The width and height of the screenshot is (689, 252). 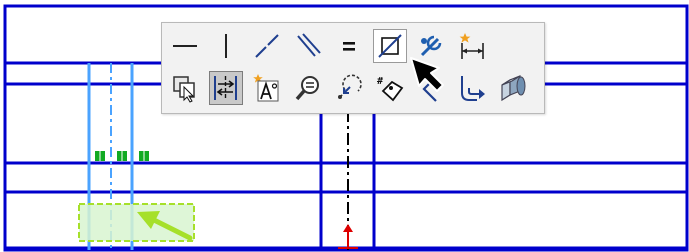 I want to click on add-text-icon, so click(x=266, y=88).